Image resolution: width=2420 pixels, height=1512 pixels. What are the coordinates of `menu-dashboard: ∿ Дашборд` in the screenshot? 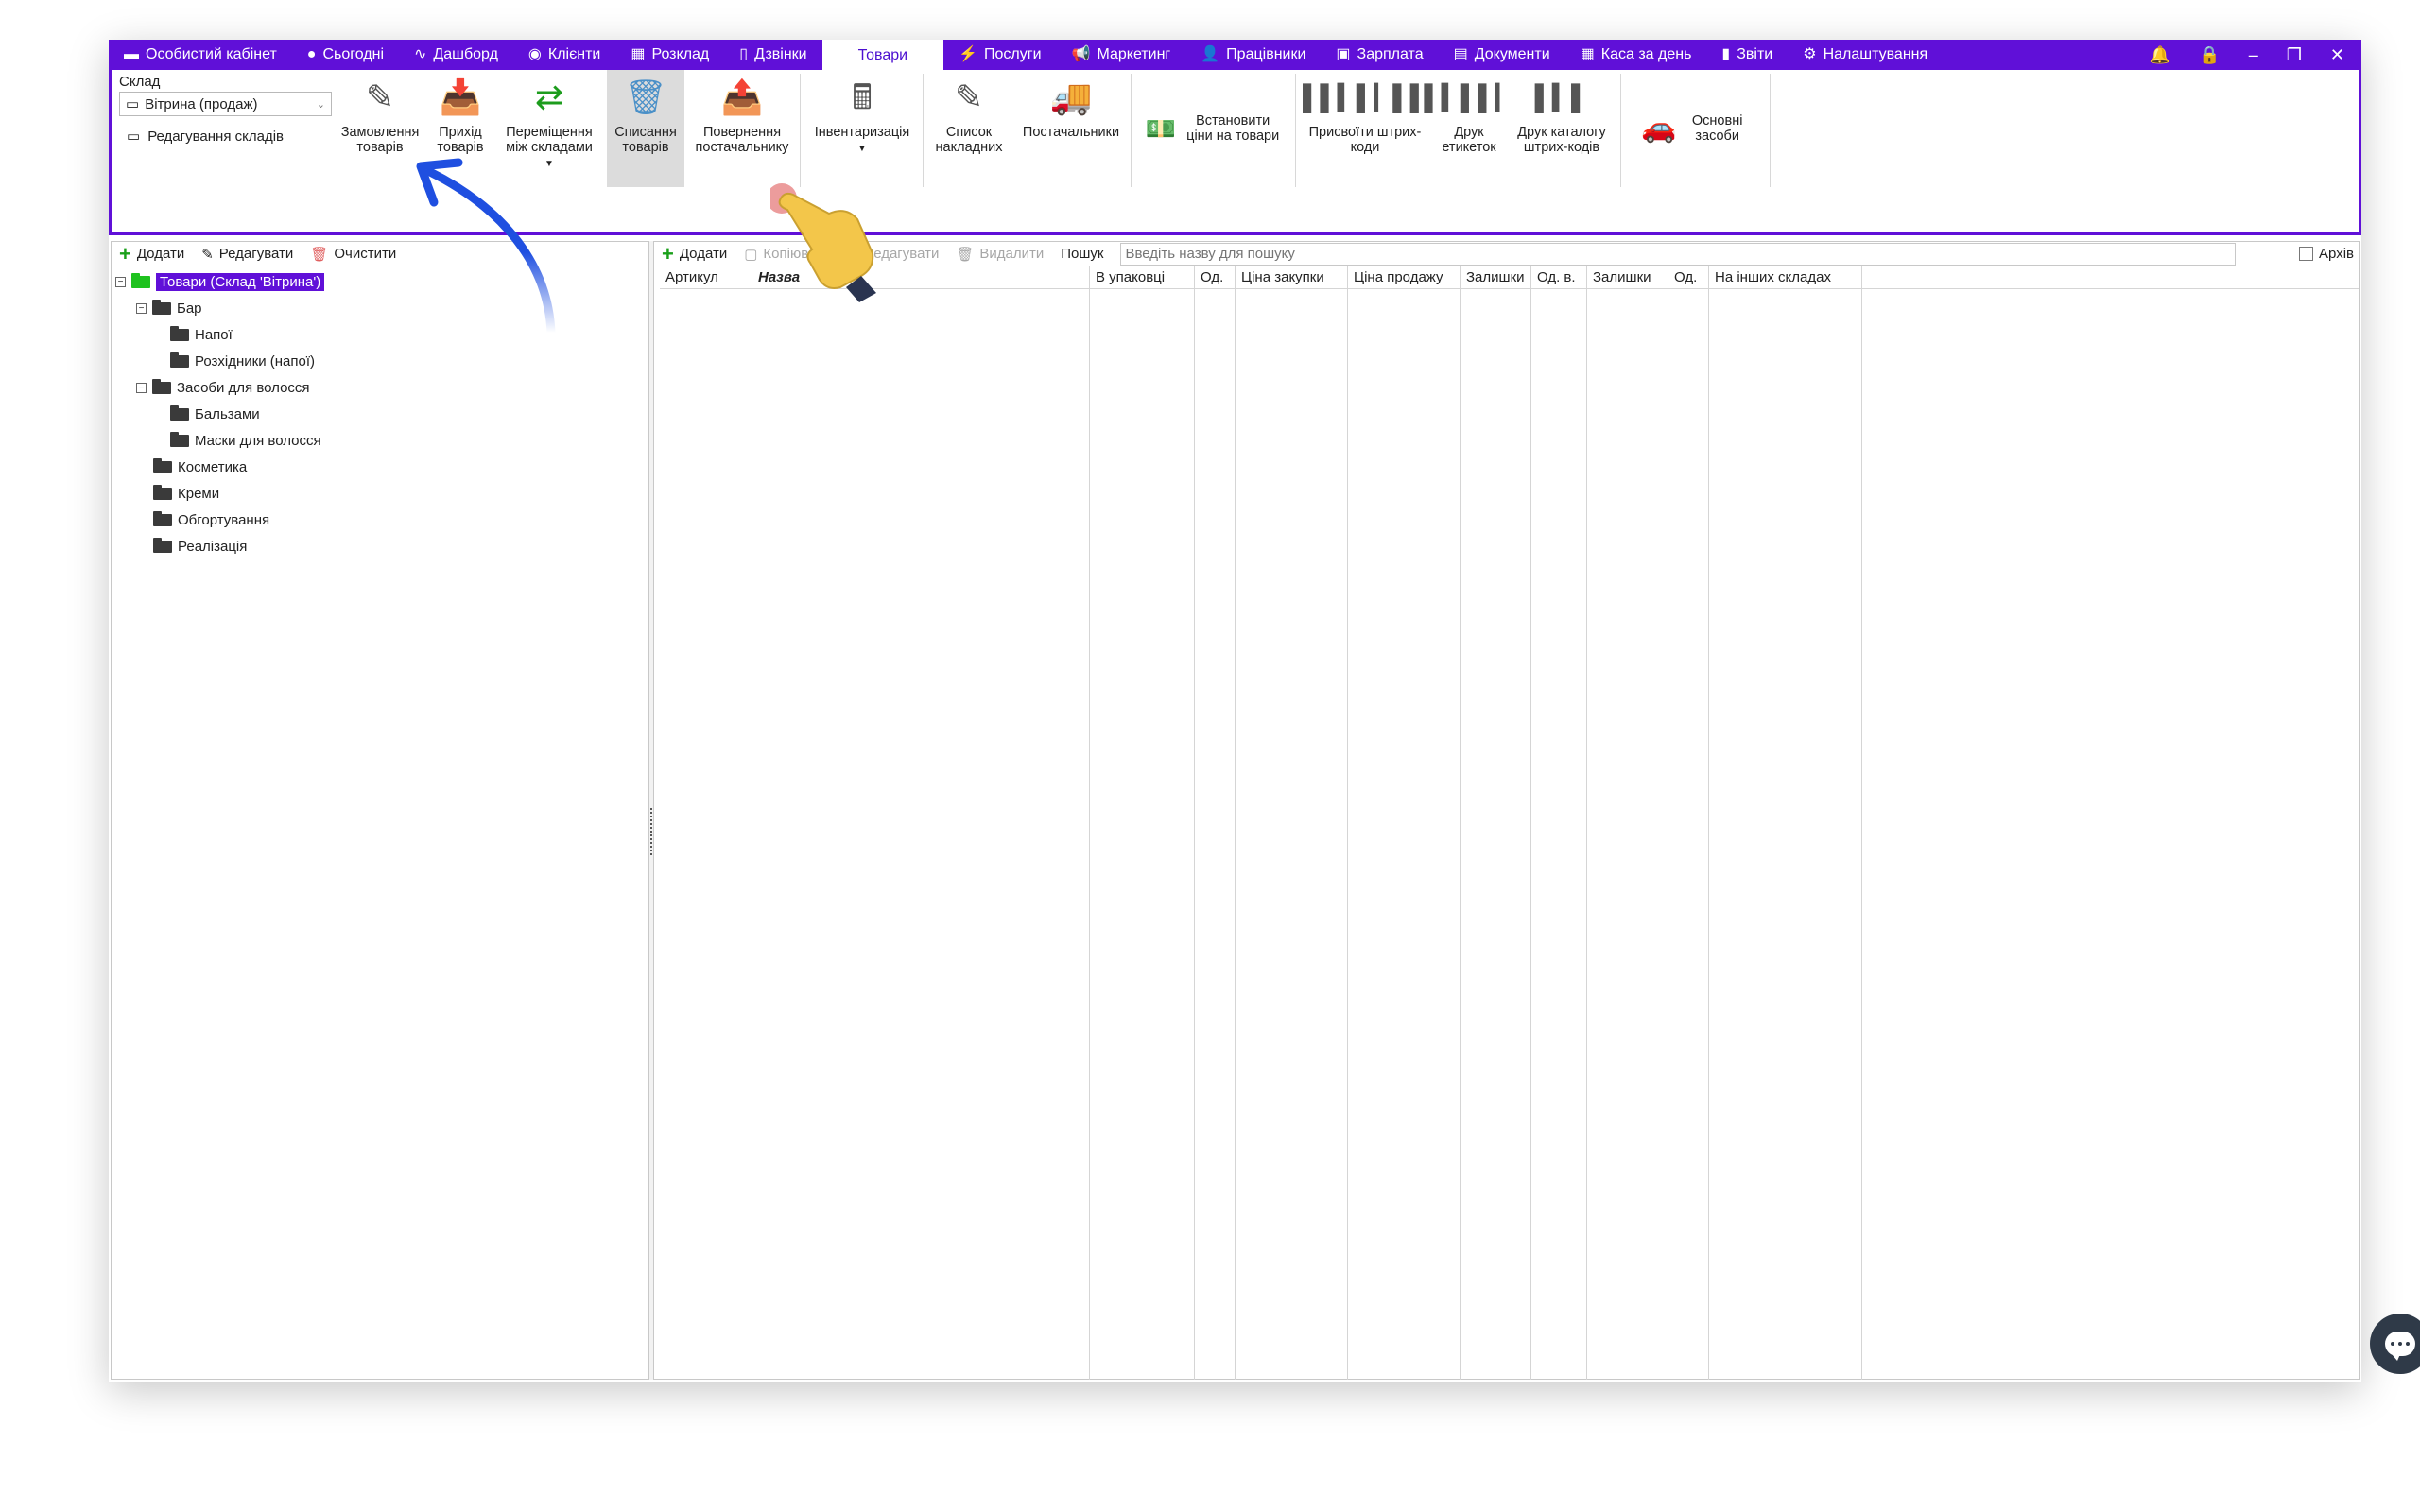 It's located at (456, 55).